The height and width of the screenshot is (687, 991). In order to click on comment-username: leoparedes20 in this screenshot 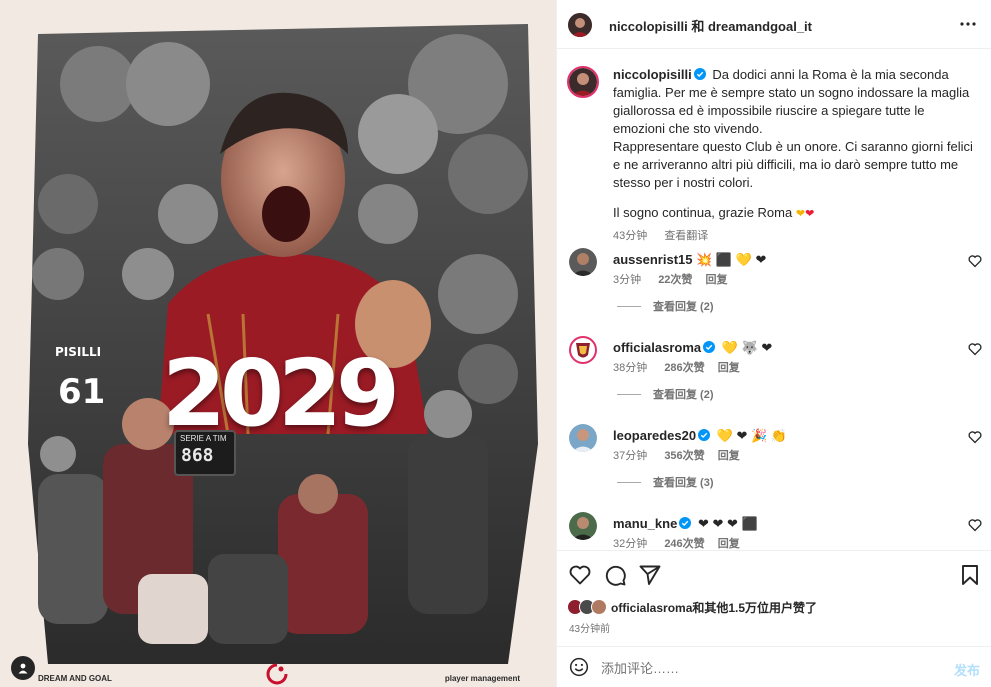, I will do `click(654, 435)`.